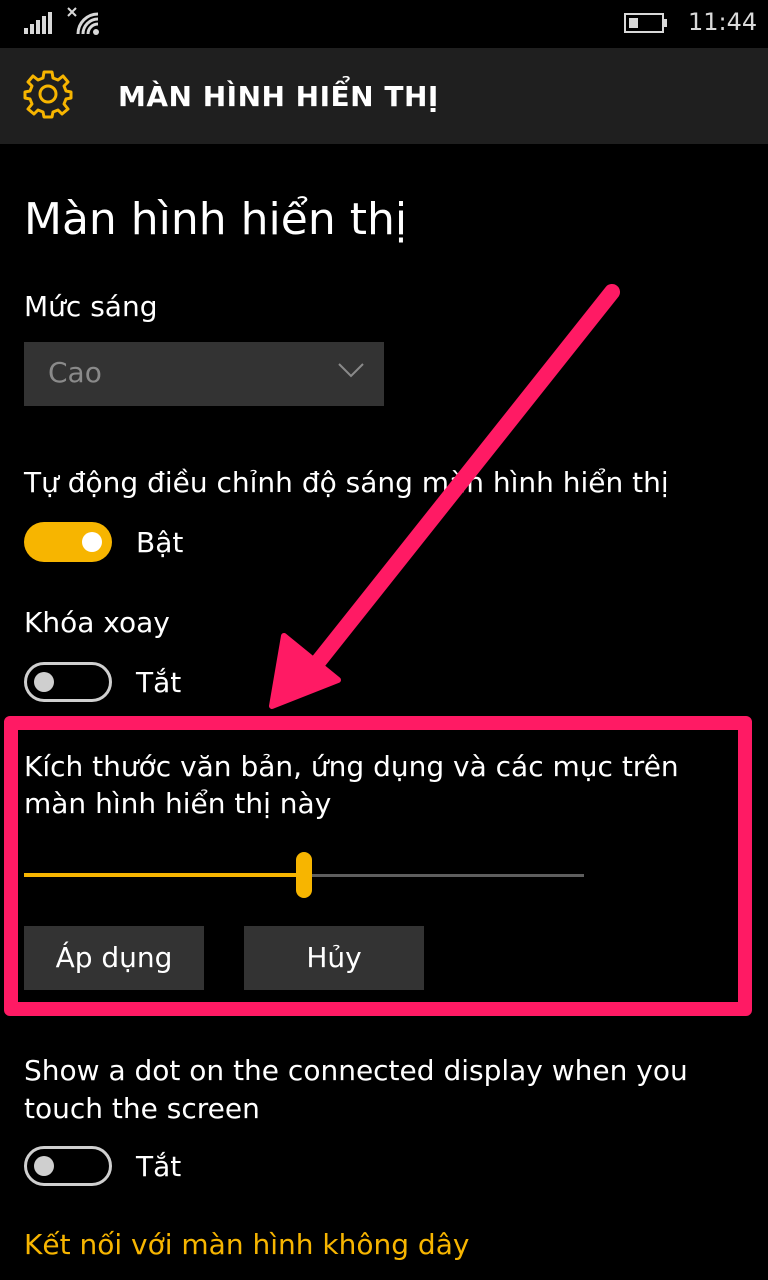 The height and width of the screenshot is (1280, 768). What do you see at coordinates (38, 23) in the screenshot?
I see `signal-strength-icon` at bounding box center [38, 23].